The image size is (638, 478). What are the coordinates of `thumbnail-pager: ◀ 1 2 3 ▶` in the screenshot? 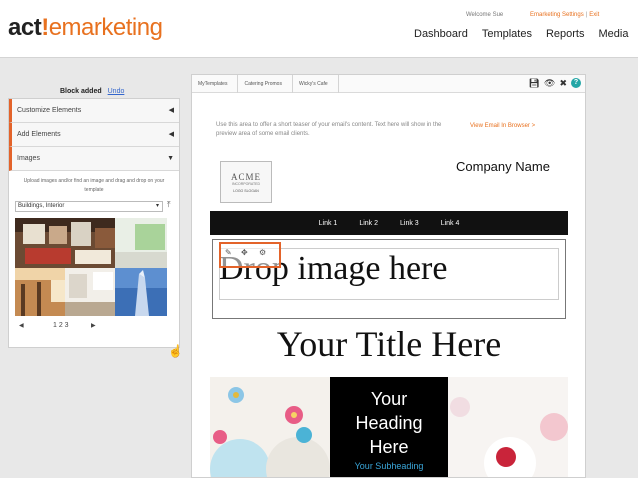 It's located at (94, 327).